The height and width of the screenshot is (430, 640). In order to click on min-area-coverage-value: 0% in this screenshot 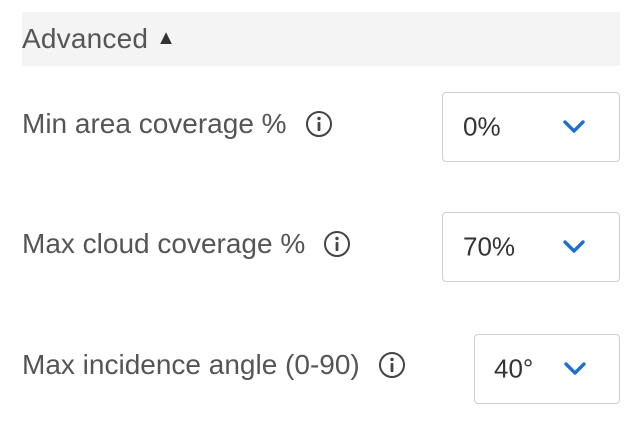, I will do `click(482, 126)`.